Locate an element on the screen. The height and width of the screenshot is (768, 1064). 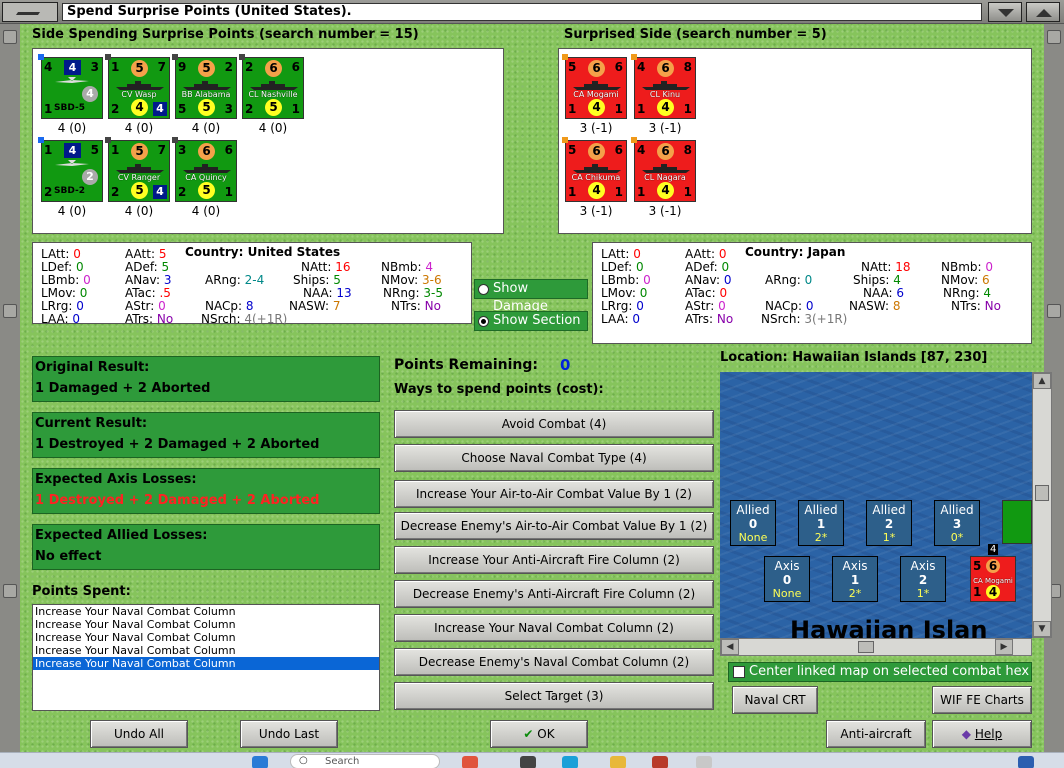
scroll-up-icon: ▲ is located at coordinates (1042, 381).